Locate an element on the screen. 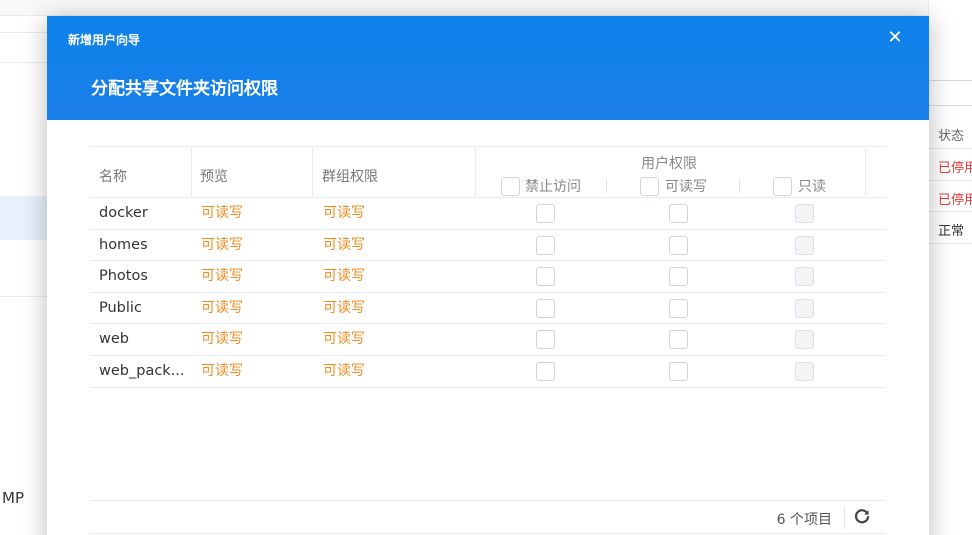 The image size is (972, 535). refresh-button is located at coordinates (862, 517).